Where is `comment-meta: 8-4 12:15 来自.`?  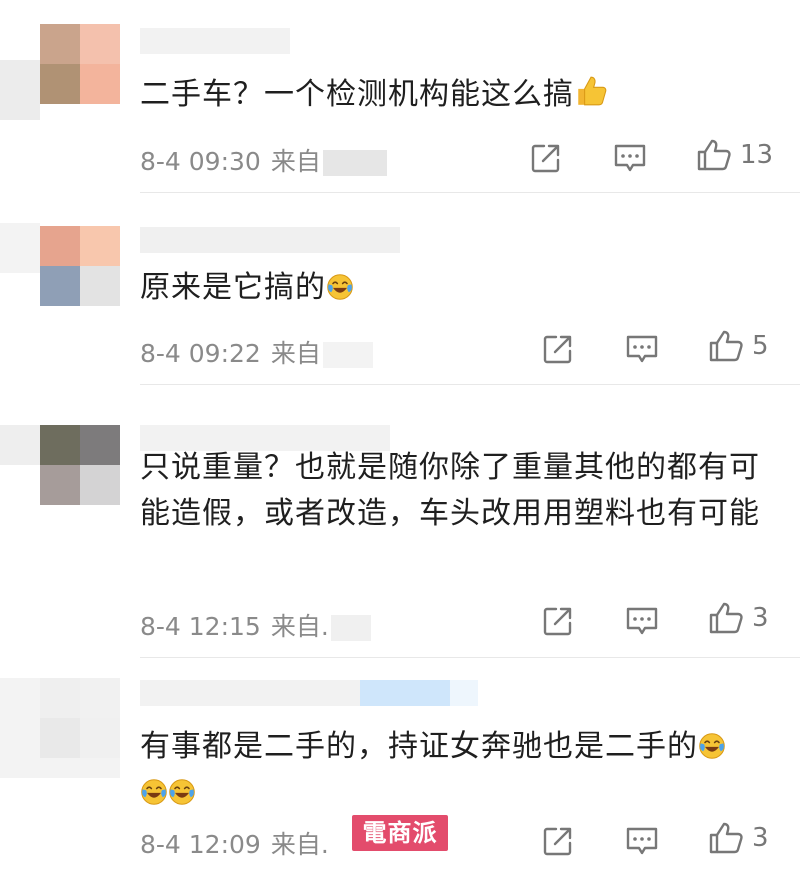 comment-meta: 8-4 12:15 来自. is located at coordinates (255, 625).